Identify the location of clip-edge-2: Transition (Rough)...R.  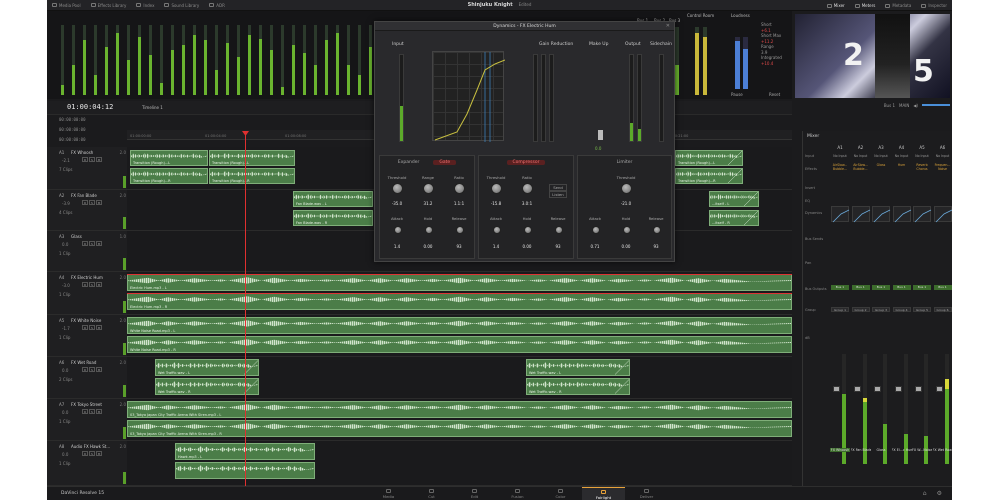
(709, 176).